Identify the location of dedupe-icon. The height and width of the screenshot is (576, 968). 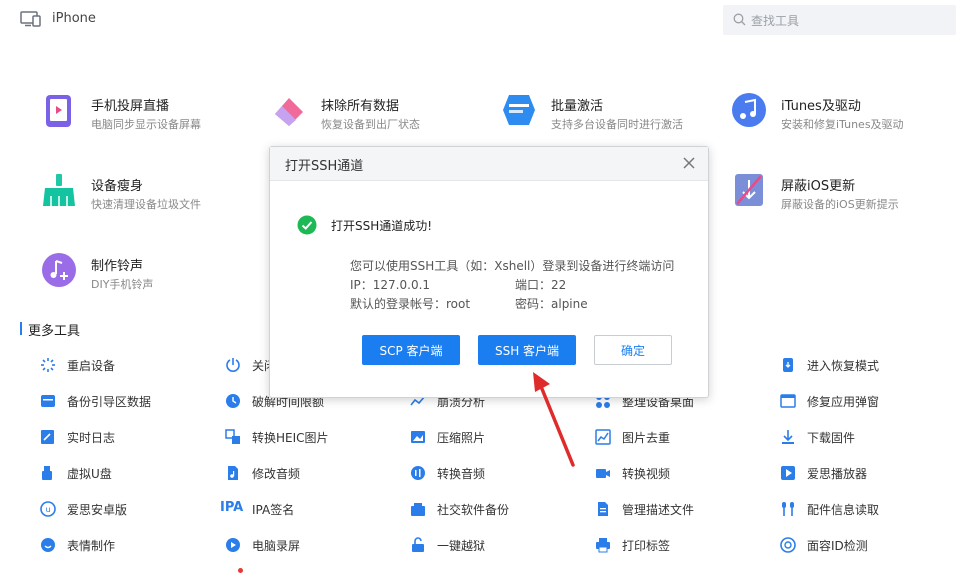
(603, 437).